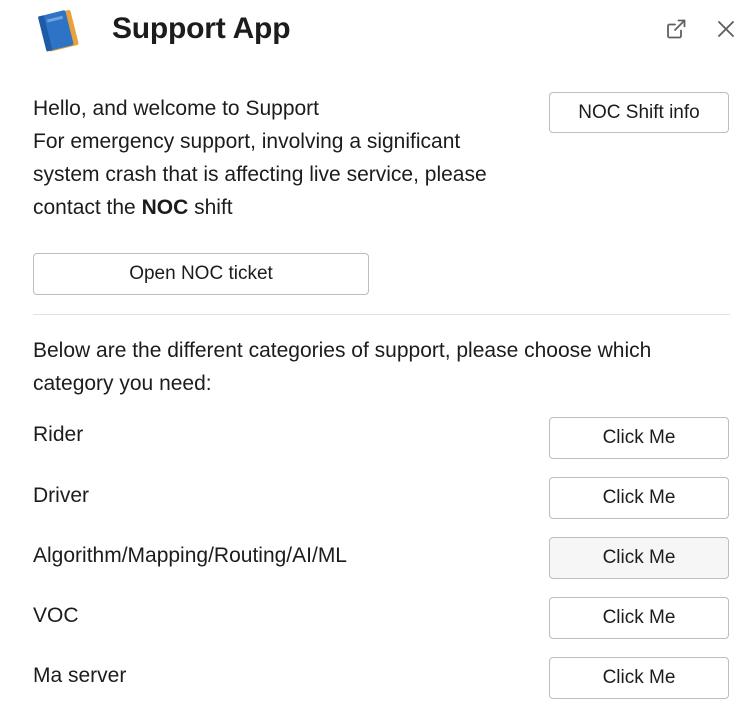 This screenshot has height=711, width=756. I want to click on welcome-support-word: Support, so click(282, 108).